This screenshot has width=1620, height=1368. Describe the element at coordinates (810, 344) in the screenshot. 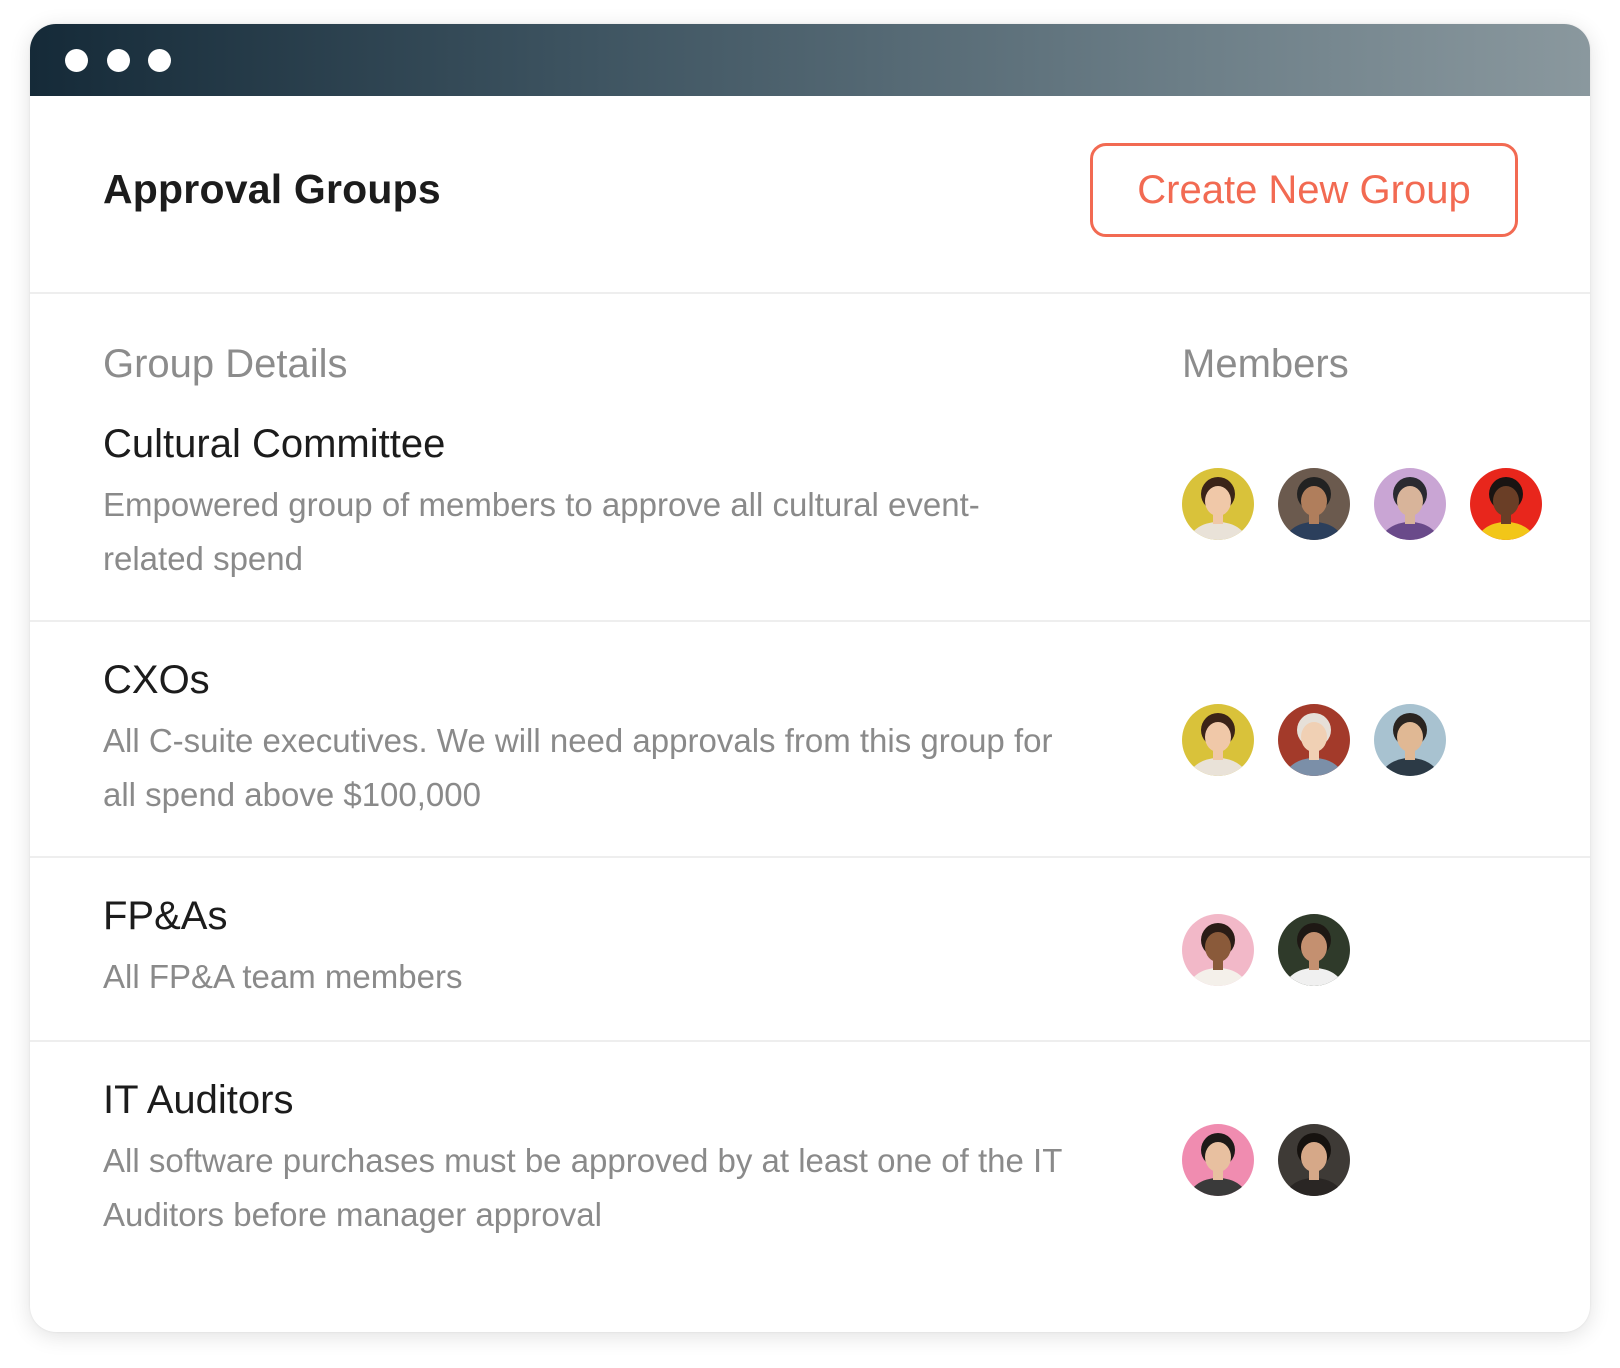

I see `table-header: Group Details Members` at that location.